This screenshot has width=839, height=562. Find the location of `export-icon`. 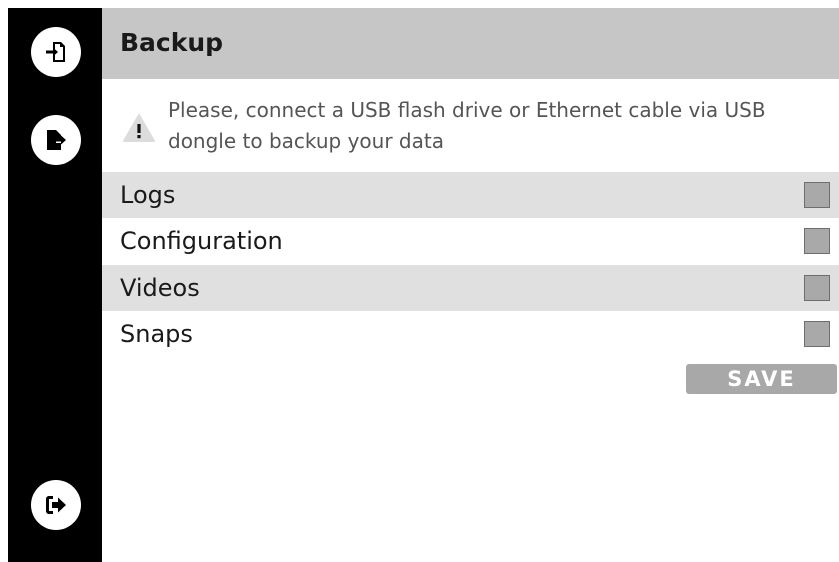

export-icon is located at coordinates (56, 140).